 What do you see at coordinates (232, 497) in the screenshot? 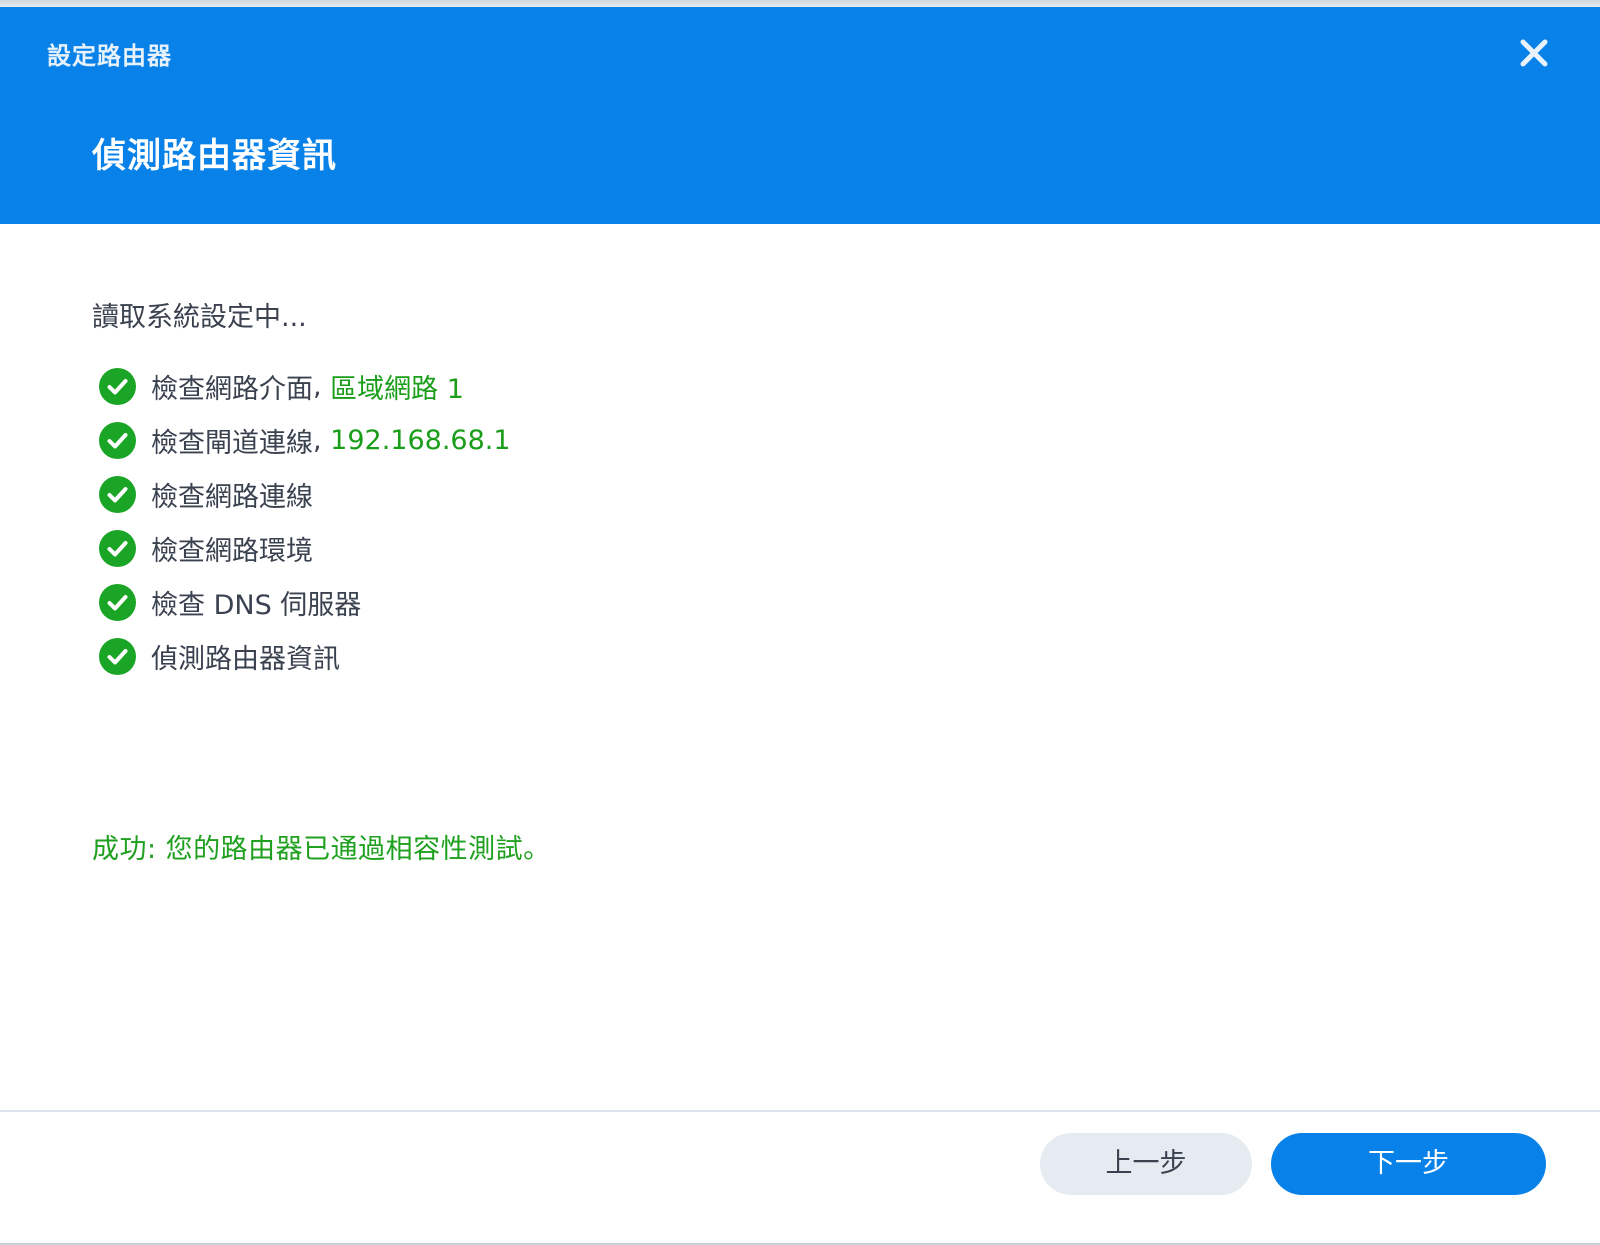
I see `check-label: 檢查網路連線` at bounding box center [232, 497].